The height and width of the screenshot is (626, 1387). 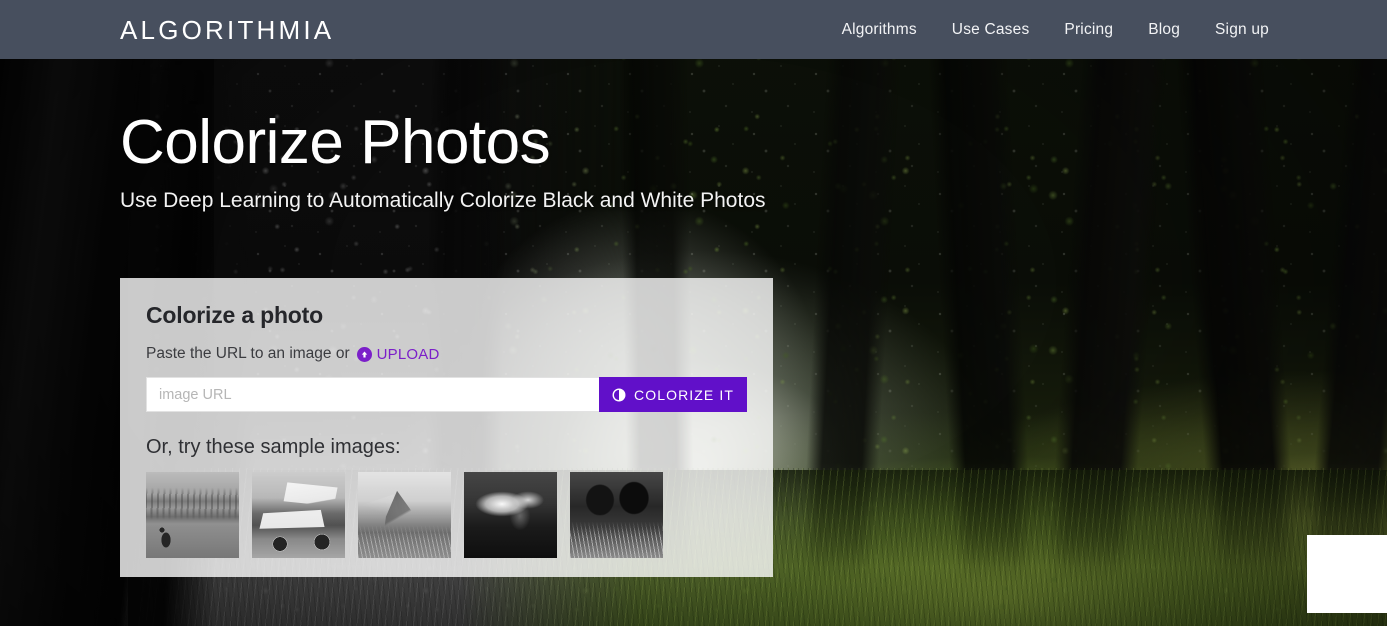 What do you see at coordinates (1164, 30) in the screenshot?
I see `nav-item-blog: Blog` at bounding box center [1164, 30].